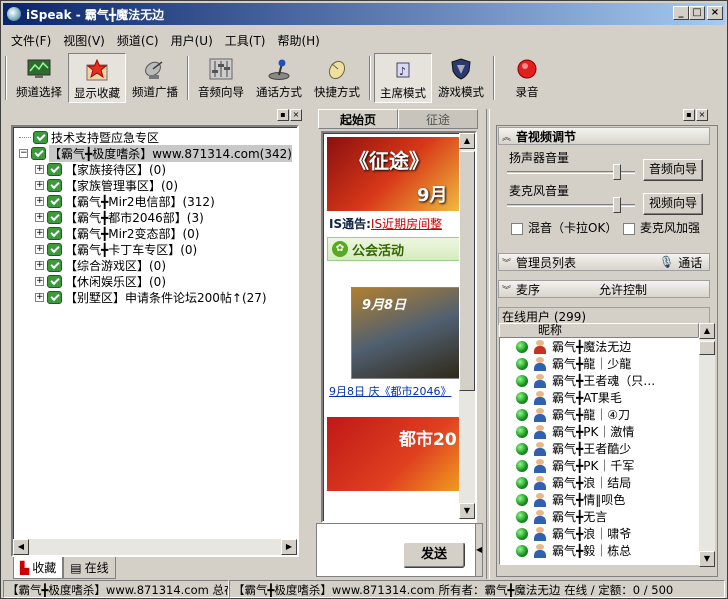  Describe the element at coordinates (488, 344) in the screenshot. I see `splitter` at that location.